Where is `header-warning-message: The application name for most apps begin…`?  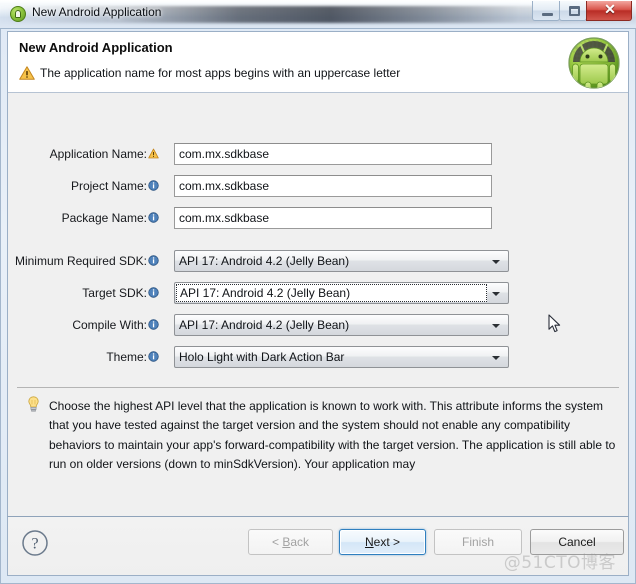 header-warning-message: The application name for most apps begin… is located at coordinates (220, 73).